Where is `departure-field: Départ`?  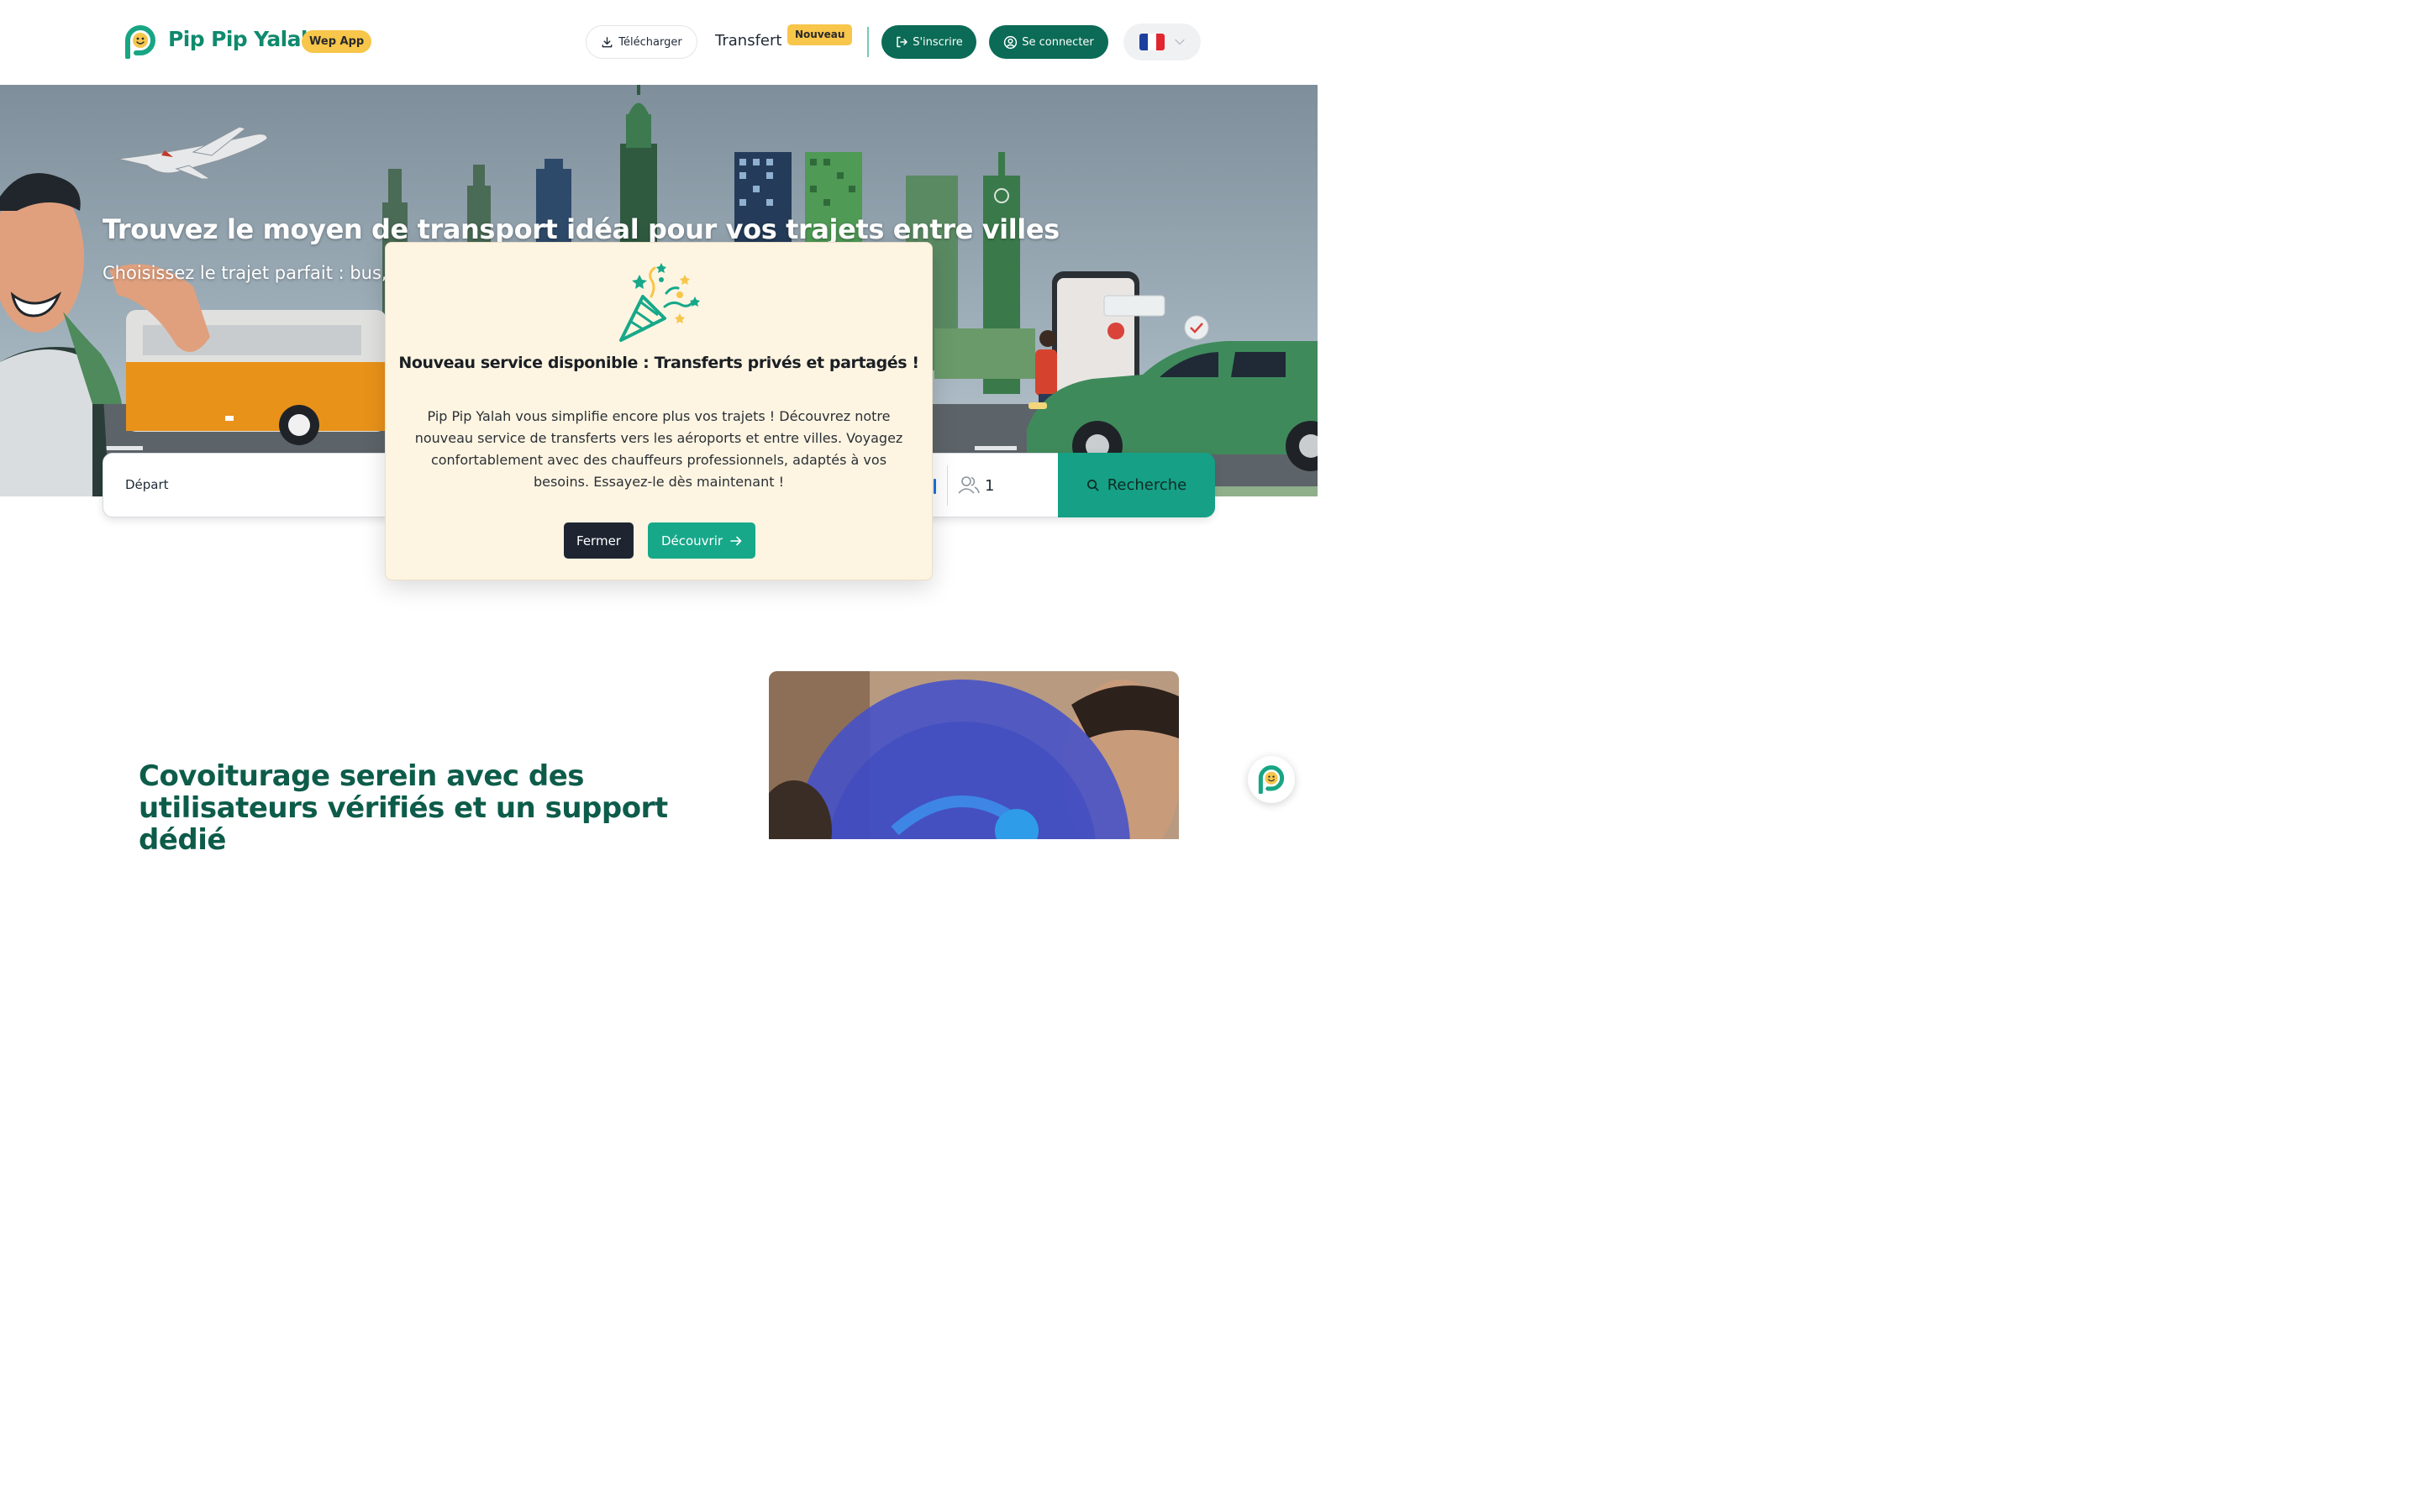 departure-field: Départ is located at coordinates (147, 484).